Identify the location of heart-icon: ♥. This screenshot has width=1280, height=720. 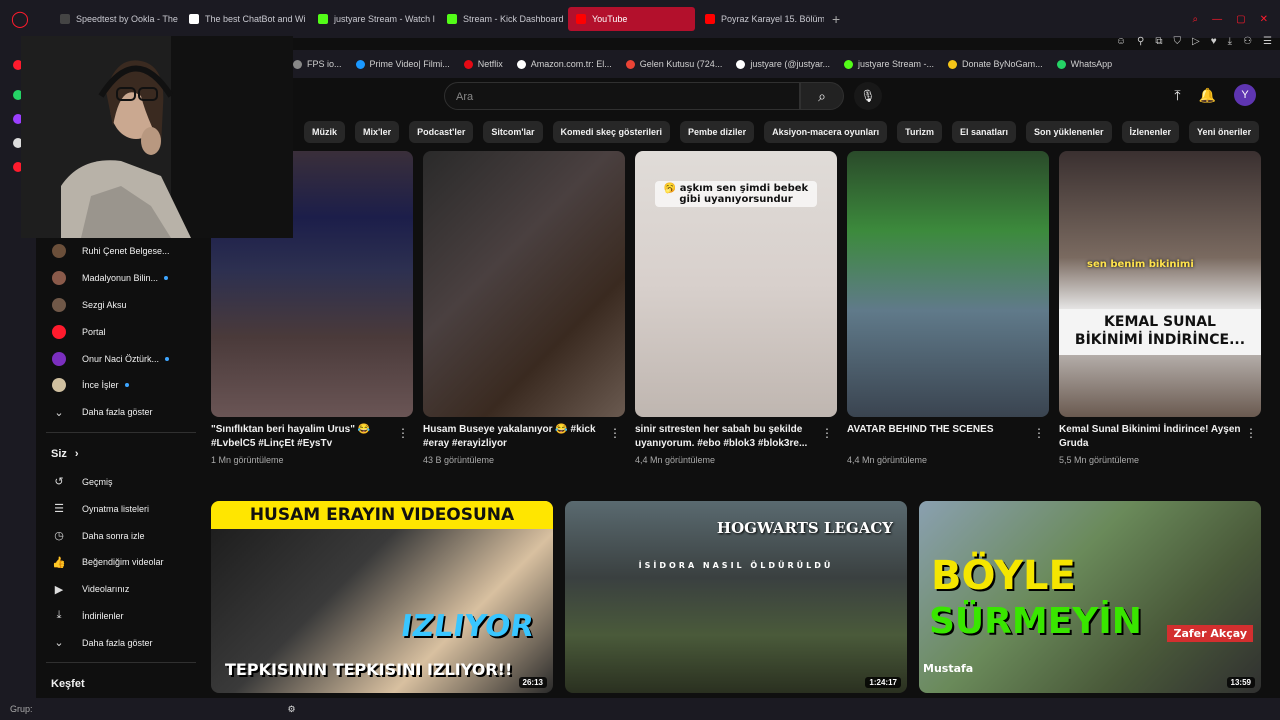
(1214, 41).